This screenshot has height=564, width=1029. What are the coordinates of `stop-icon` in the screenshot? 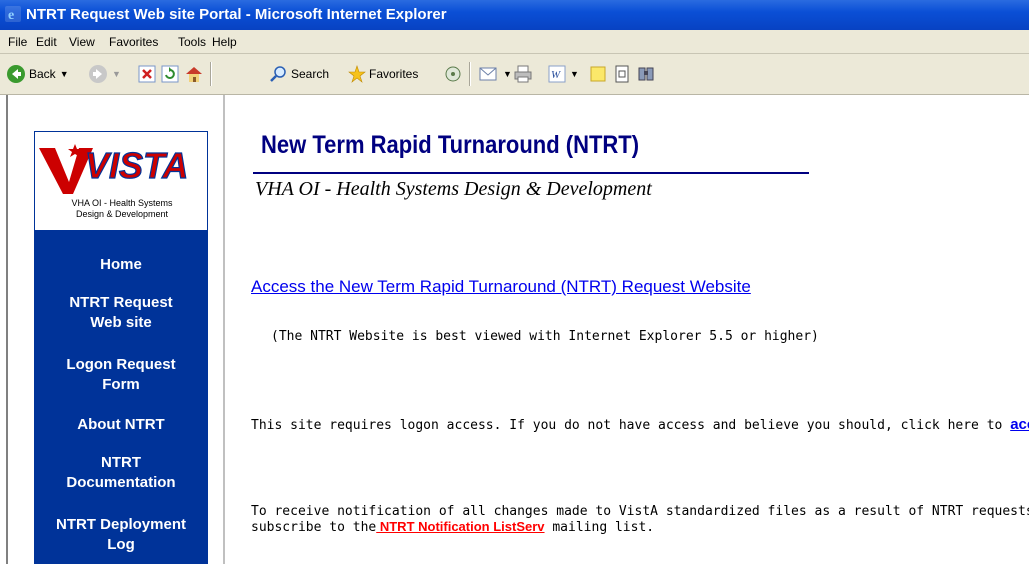 It's located at (147, 74).